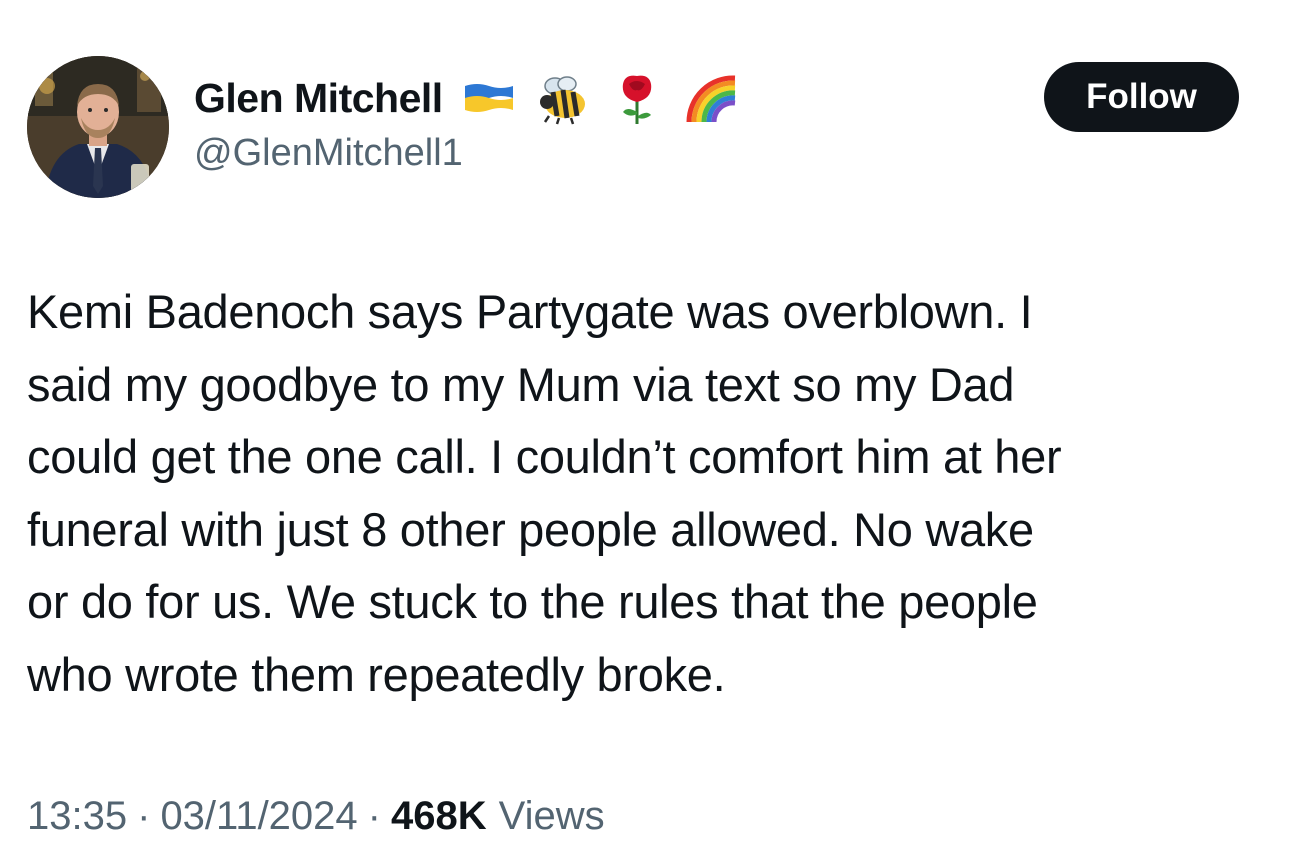 Image resolution: width=1290 pixels, height=863 pixels. Describe the element at coordinates (258, 816) in the screenshot. I see `tweet-date: 03/11/2024` at that location.